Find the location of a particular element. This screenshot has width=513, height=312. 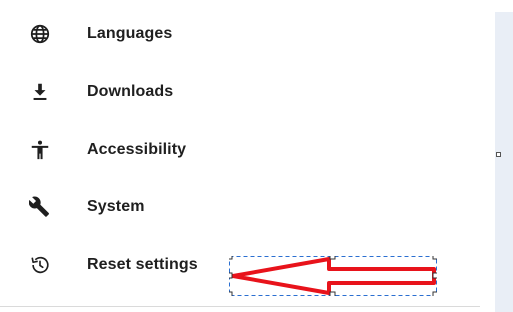

menu-item-system: System is located at coordinates (240, 207).